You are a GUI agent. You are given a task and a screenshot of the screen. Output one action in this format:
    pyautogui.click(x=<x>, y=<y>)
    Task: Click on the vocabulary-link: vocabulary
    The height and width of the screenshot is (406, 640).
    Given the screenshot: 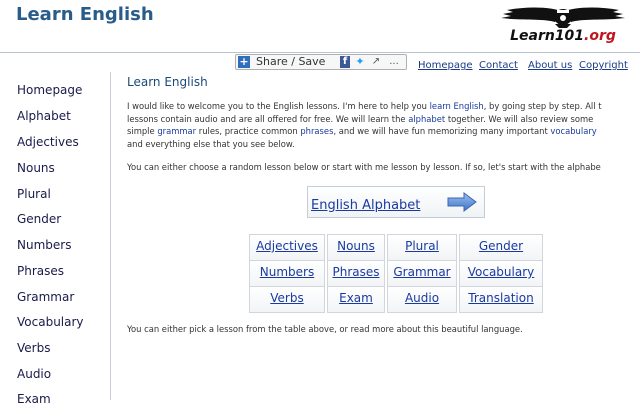 What is the action you would take?
    pyautogui.click(x=573, y=131)
    